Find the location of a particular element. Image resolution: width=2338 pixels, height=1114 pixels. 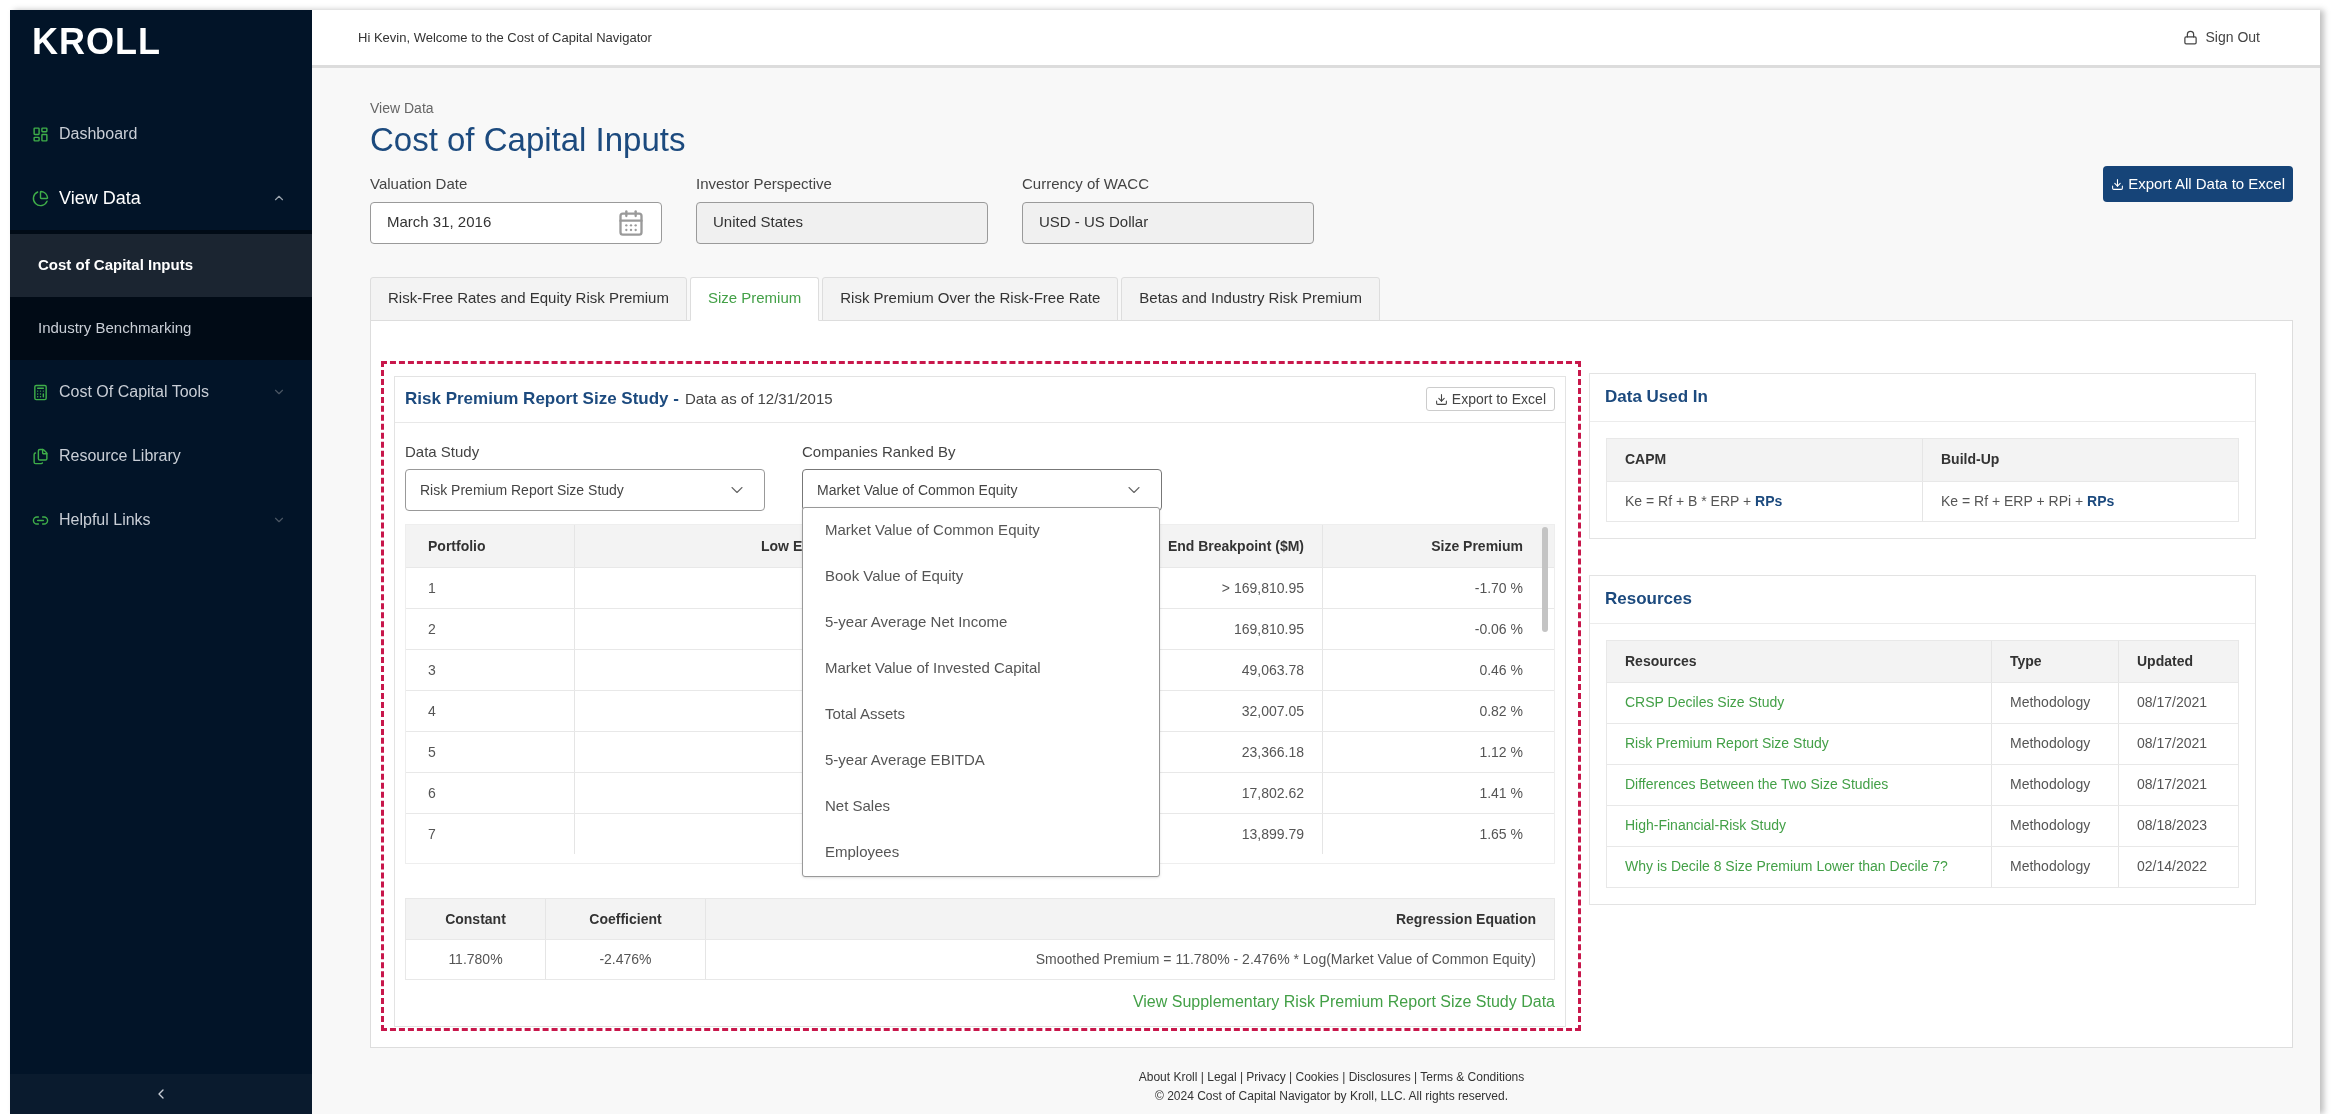

table-cell: 3 is located at coordinates (490, 670).